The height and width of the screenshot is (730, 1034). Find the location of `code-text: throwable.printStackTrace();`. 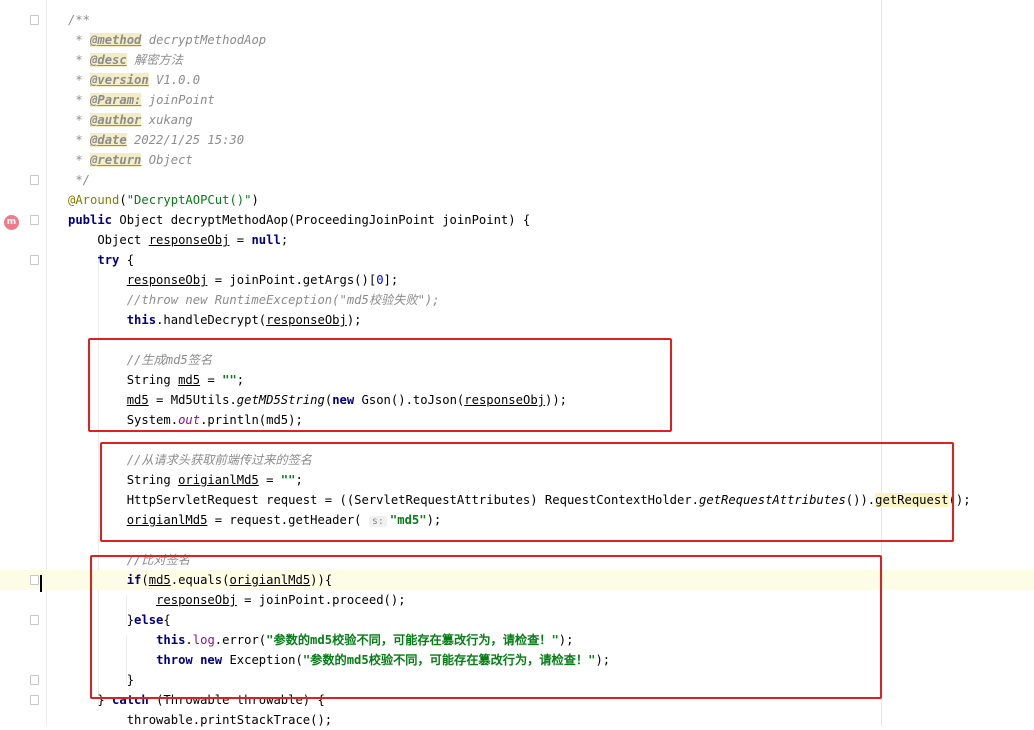

code-text: throwable.printStackTrace(); is located at coordinates (200, 720).